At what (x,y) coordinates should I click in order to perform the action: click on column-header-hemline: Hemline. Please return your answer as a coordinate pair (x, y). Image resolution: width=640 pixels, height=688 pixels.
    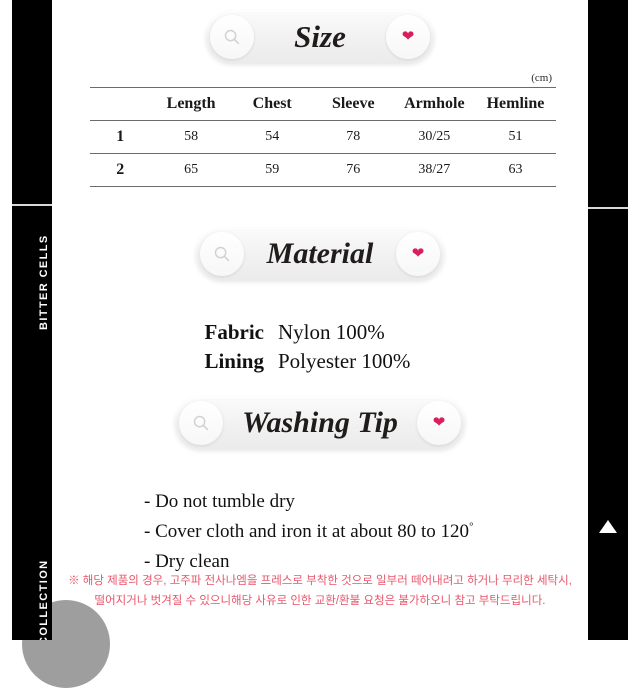
    Looking at the image, I should click on (515, 104).